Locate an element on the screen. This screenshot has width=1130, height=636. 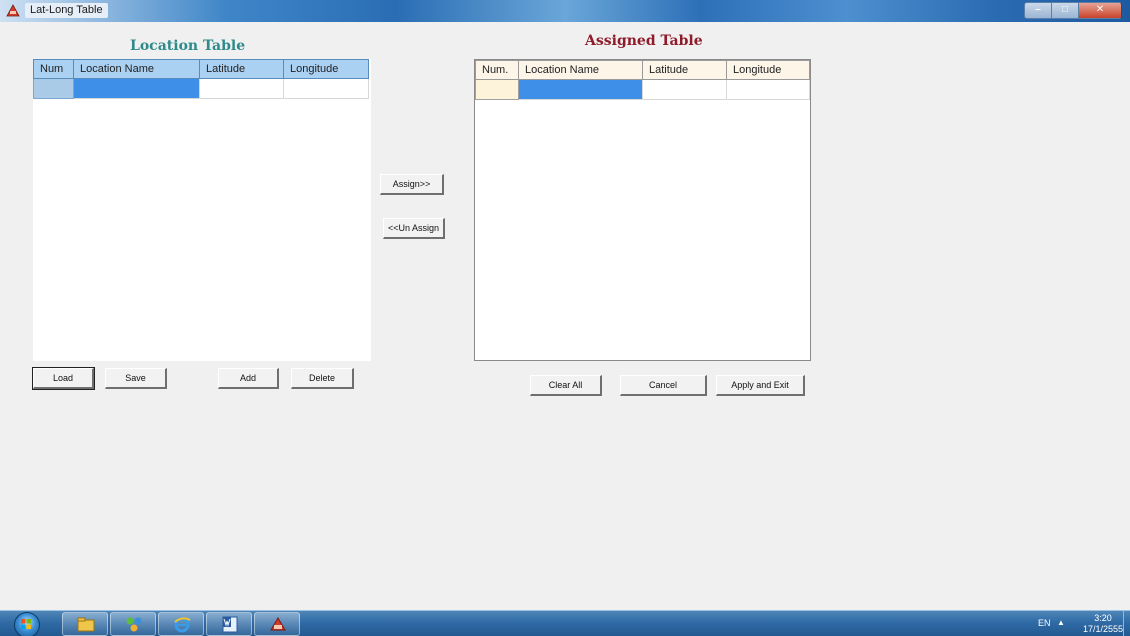
internet-explorer-icon is located at coordinates (182, 625).